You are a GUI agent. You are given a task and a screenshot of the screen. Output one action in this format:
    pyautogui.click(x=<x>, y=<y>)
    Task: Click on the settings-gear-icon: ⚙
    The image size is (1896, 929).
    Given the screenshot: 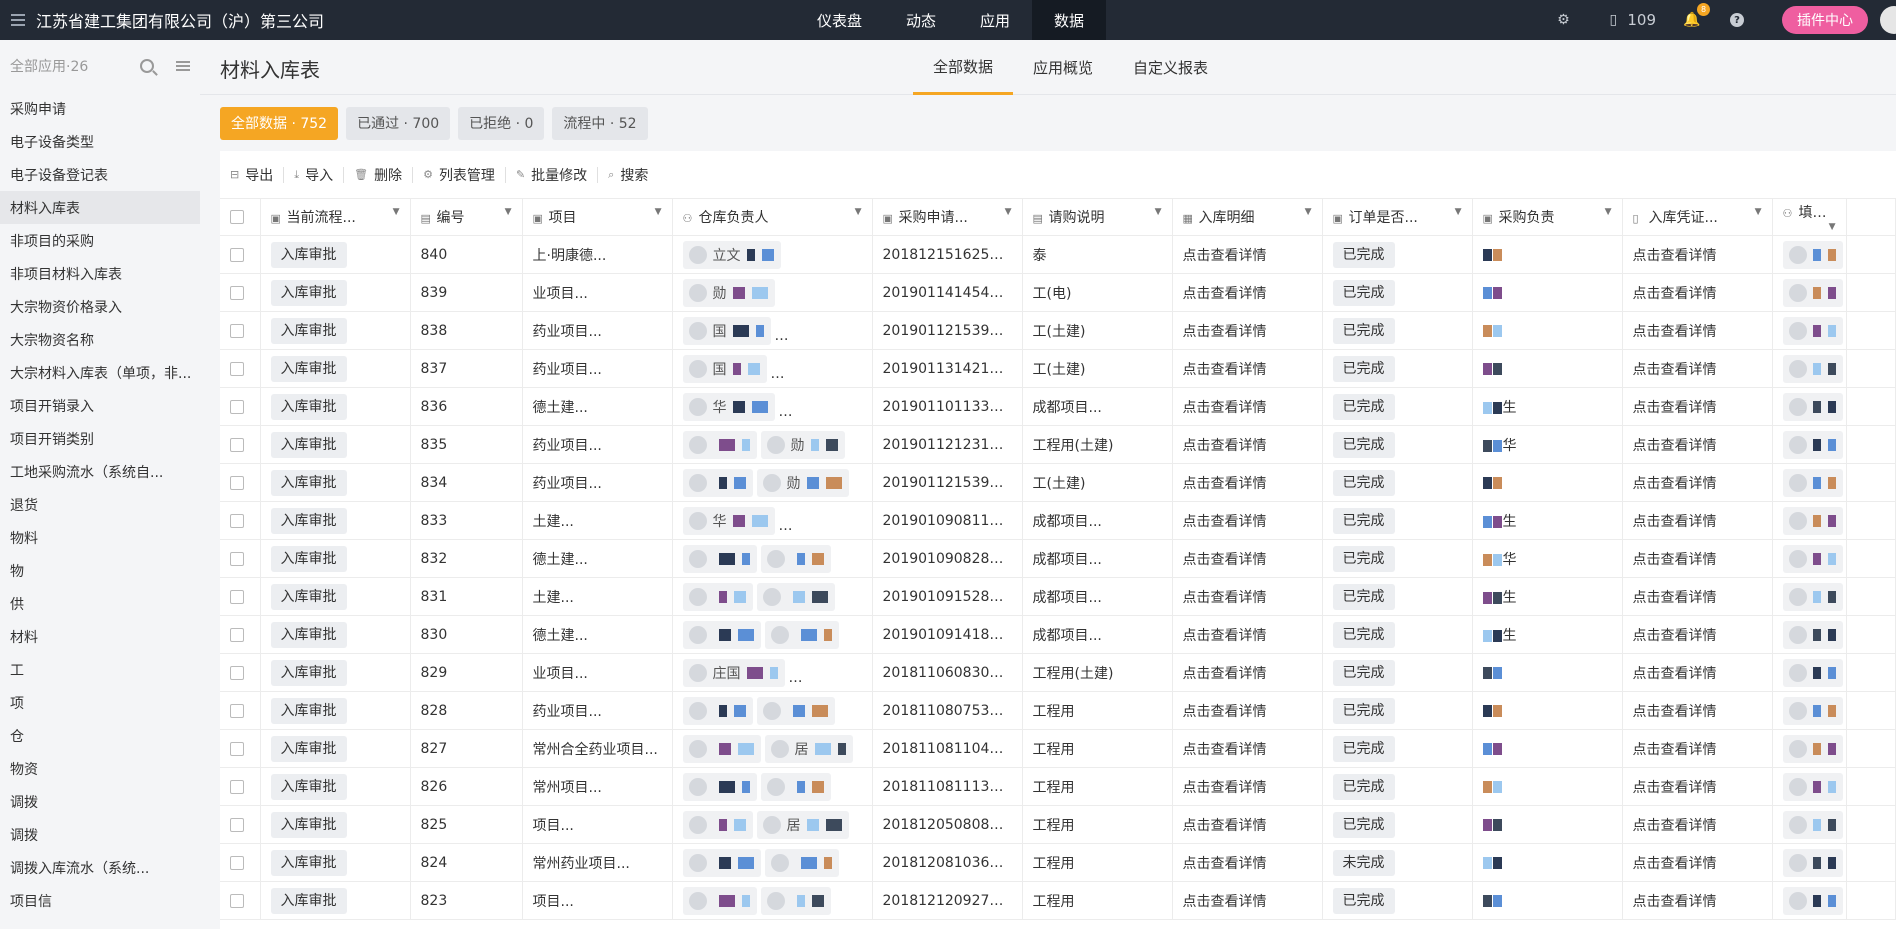 What is the action you would take?
    pyautogui.click(x=1563, y=20)
    